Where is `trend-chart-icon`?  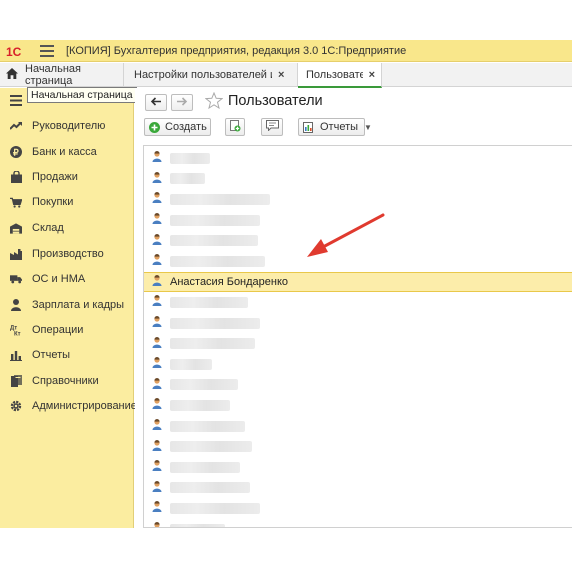
trend-chart-icon is located at coordinates (16, 126).